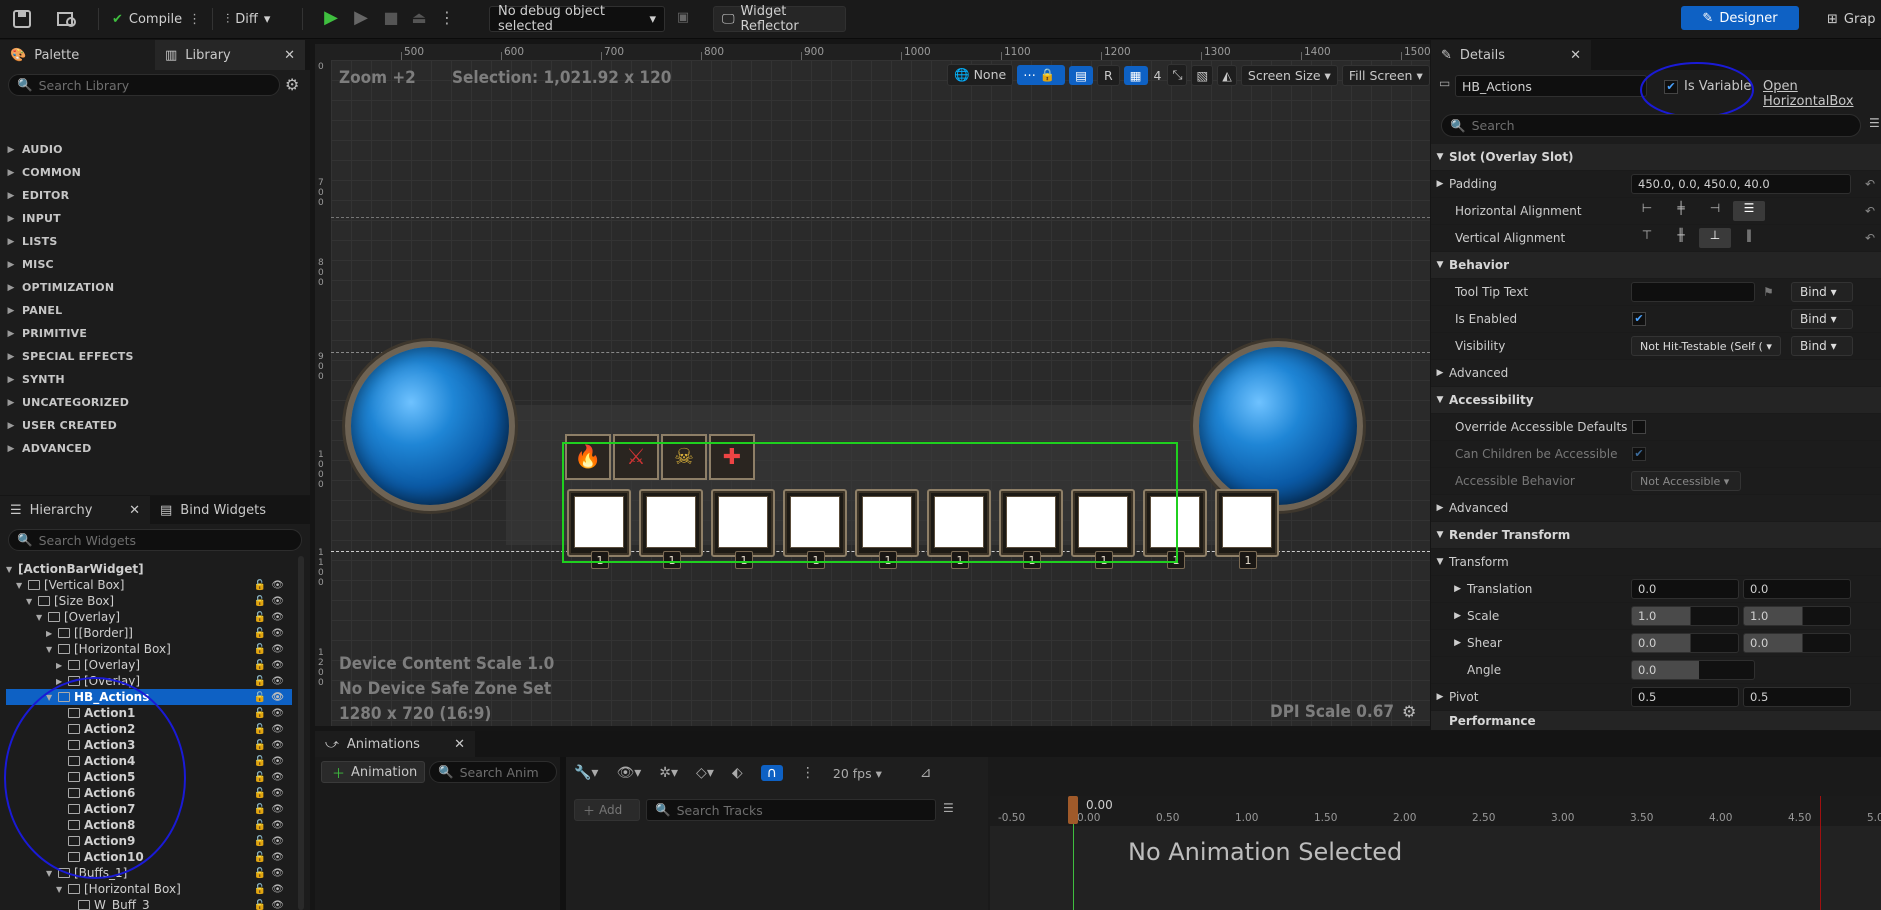  I want to click on scale-x-slider: 1.0, so click(1685, 616).